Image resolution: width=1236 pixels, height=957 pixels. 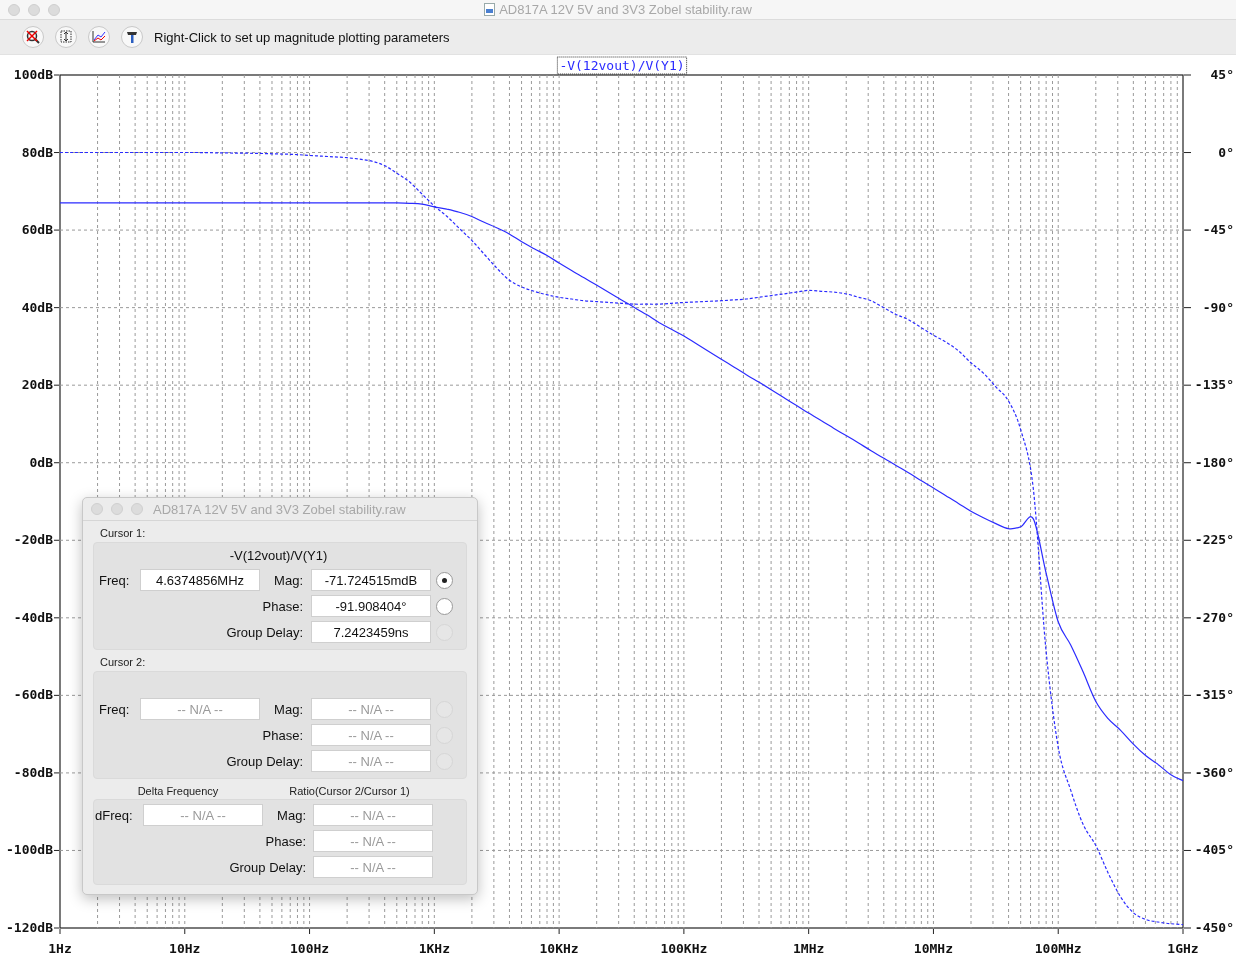 I want to click on x-axis-label: 10Hz, so click(x=185, y=948).